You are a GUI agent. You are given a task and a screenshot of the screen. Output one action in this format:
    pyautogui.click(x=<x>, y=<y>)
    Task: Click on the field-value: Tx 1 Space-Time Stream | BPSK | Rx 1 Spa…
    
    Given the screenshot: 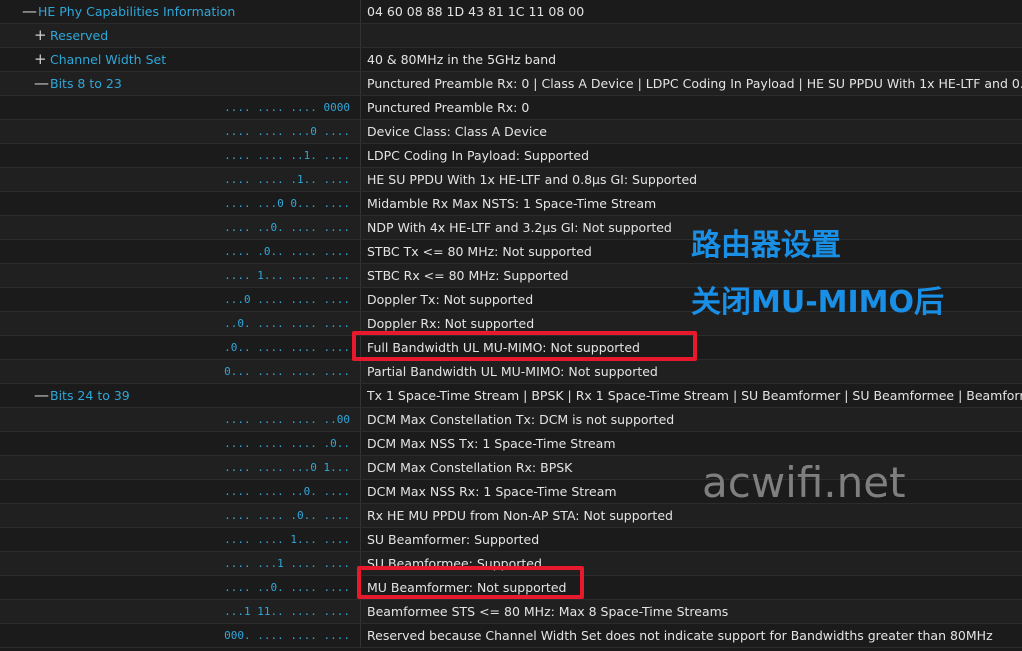 What is the action you would take?
    pyautogui.click(x=694, y=395)
    